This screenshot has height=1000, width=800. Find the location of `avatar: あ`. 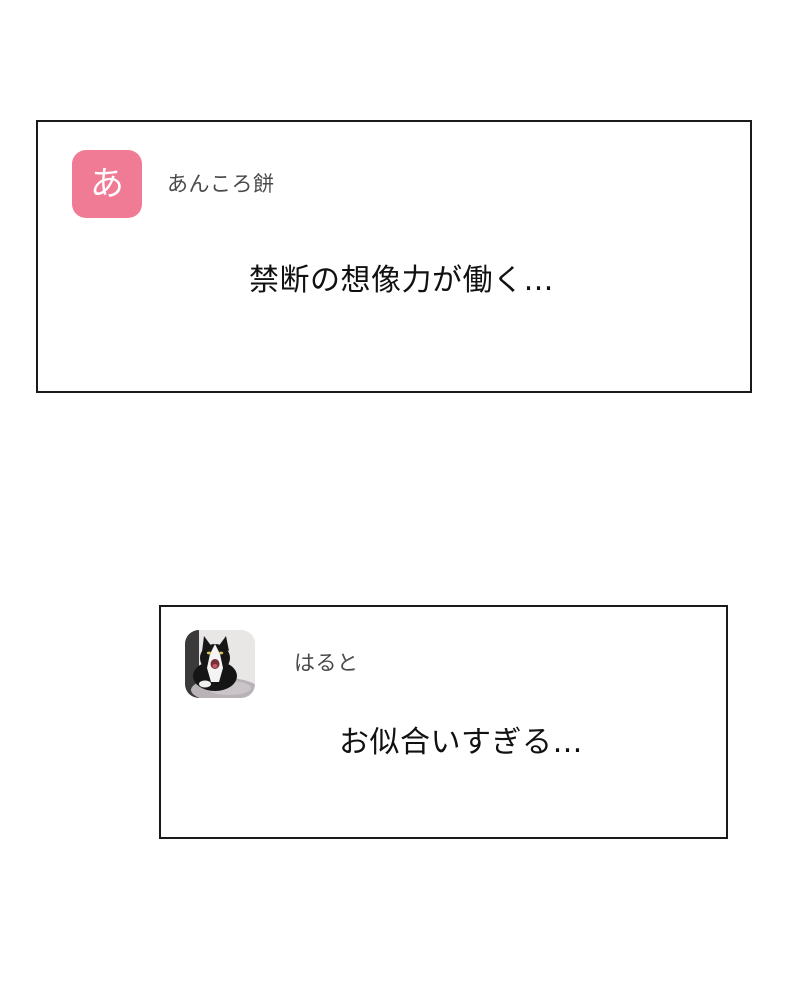

avatar: あ is located at coordinates (107, 184).